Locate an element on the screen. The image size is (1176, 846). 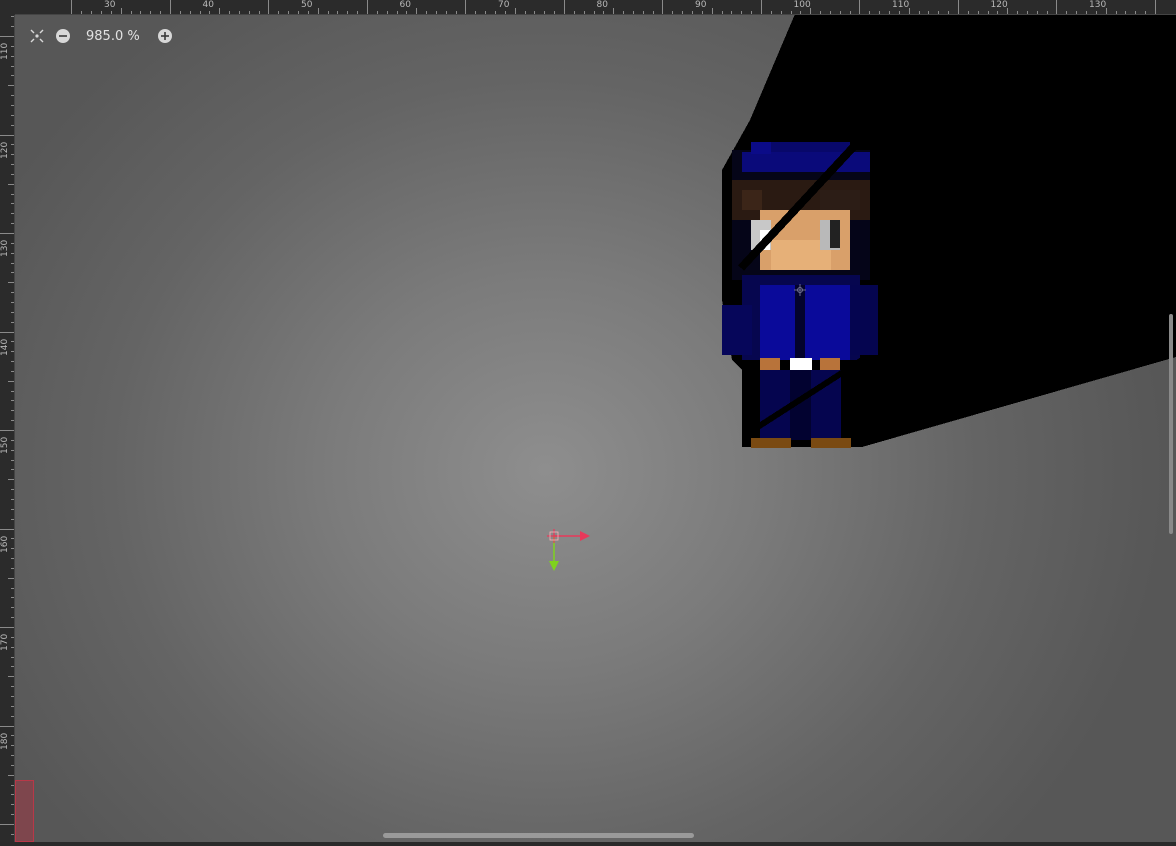
bottom-border is located at coordinates (588, 844).